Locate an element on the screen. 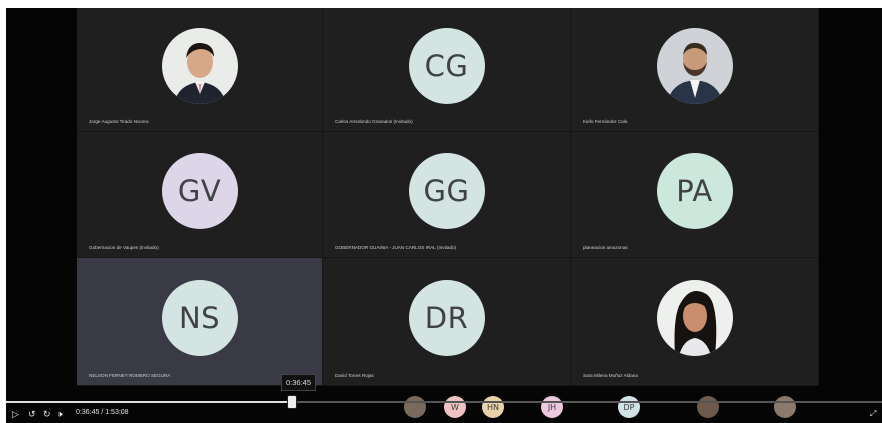  participant-name: Kiefo Fernández Cala is located at coordinates (605, 121).